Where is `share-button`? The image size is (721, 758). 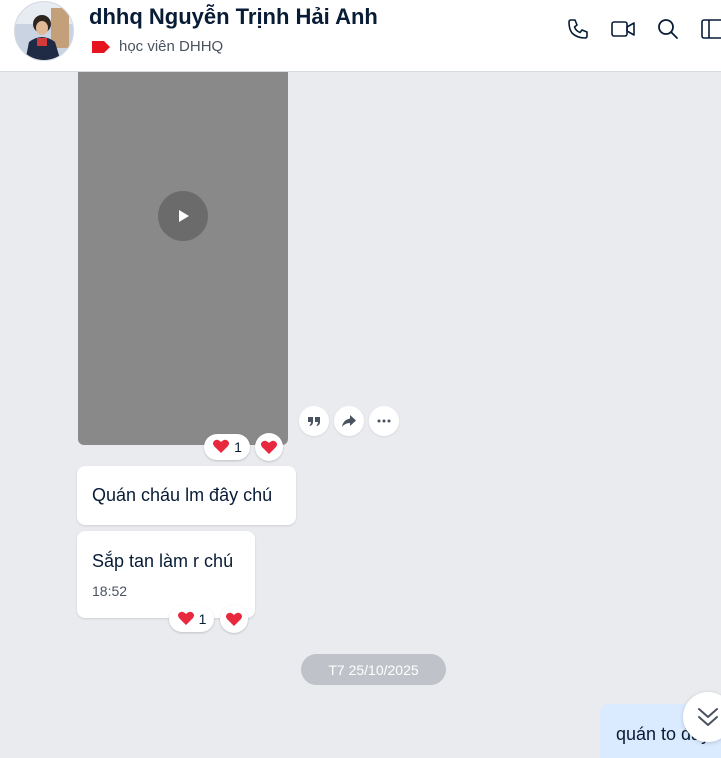
share-button is located at coordinates (349, 421).